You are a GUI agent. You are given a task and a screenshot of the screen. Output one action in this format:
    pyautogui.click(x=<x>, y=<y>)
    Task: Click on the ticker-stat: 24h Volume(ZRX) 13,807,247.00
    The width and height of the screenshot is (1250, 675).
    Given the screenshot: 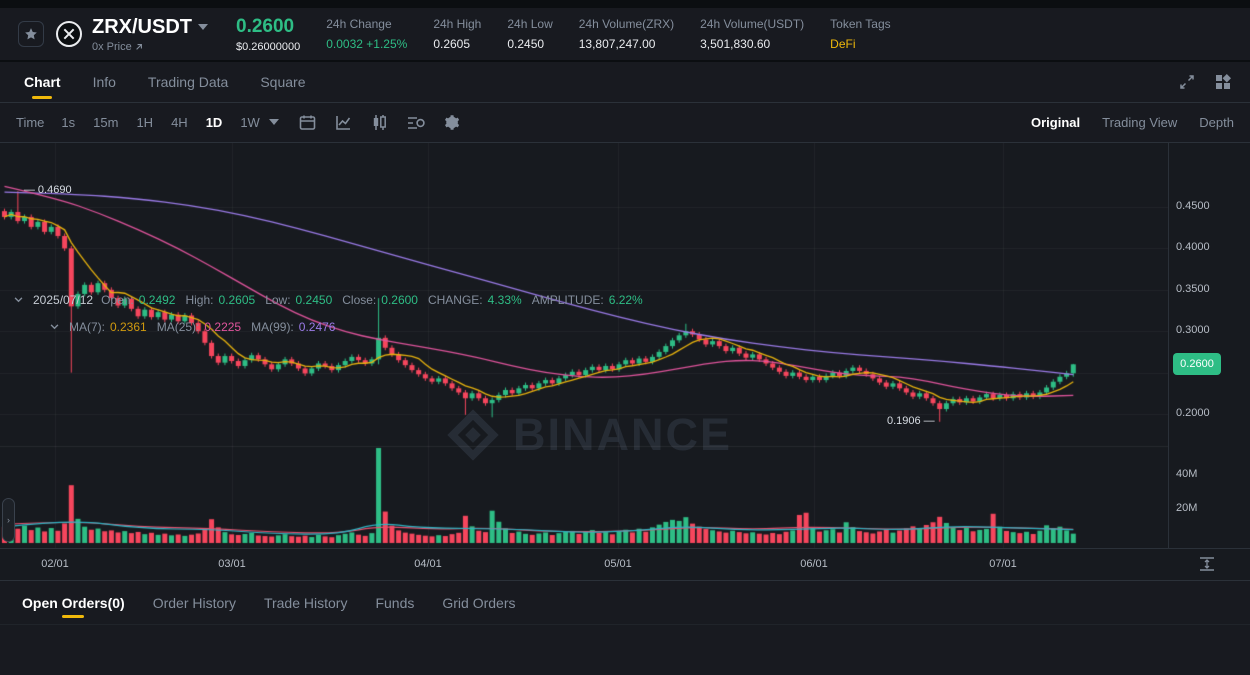 What is the action you would take?
    pyautogui.click(x=626, y=34)
    